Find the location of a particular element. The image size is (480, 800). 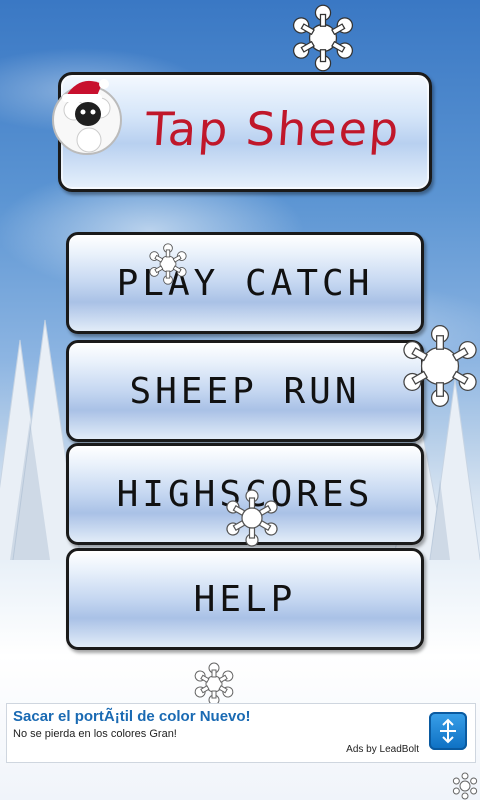

ad-title: Sacar el portÃ¡til de color Nuevo! is located at coordinates (132, 716).